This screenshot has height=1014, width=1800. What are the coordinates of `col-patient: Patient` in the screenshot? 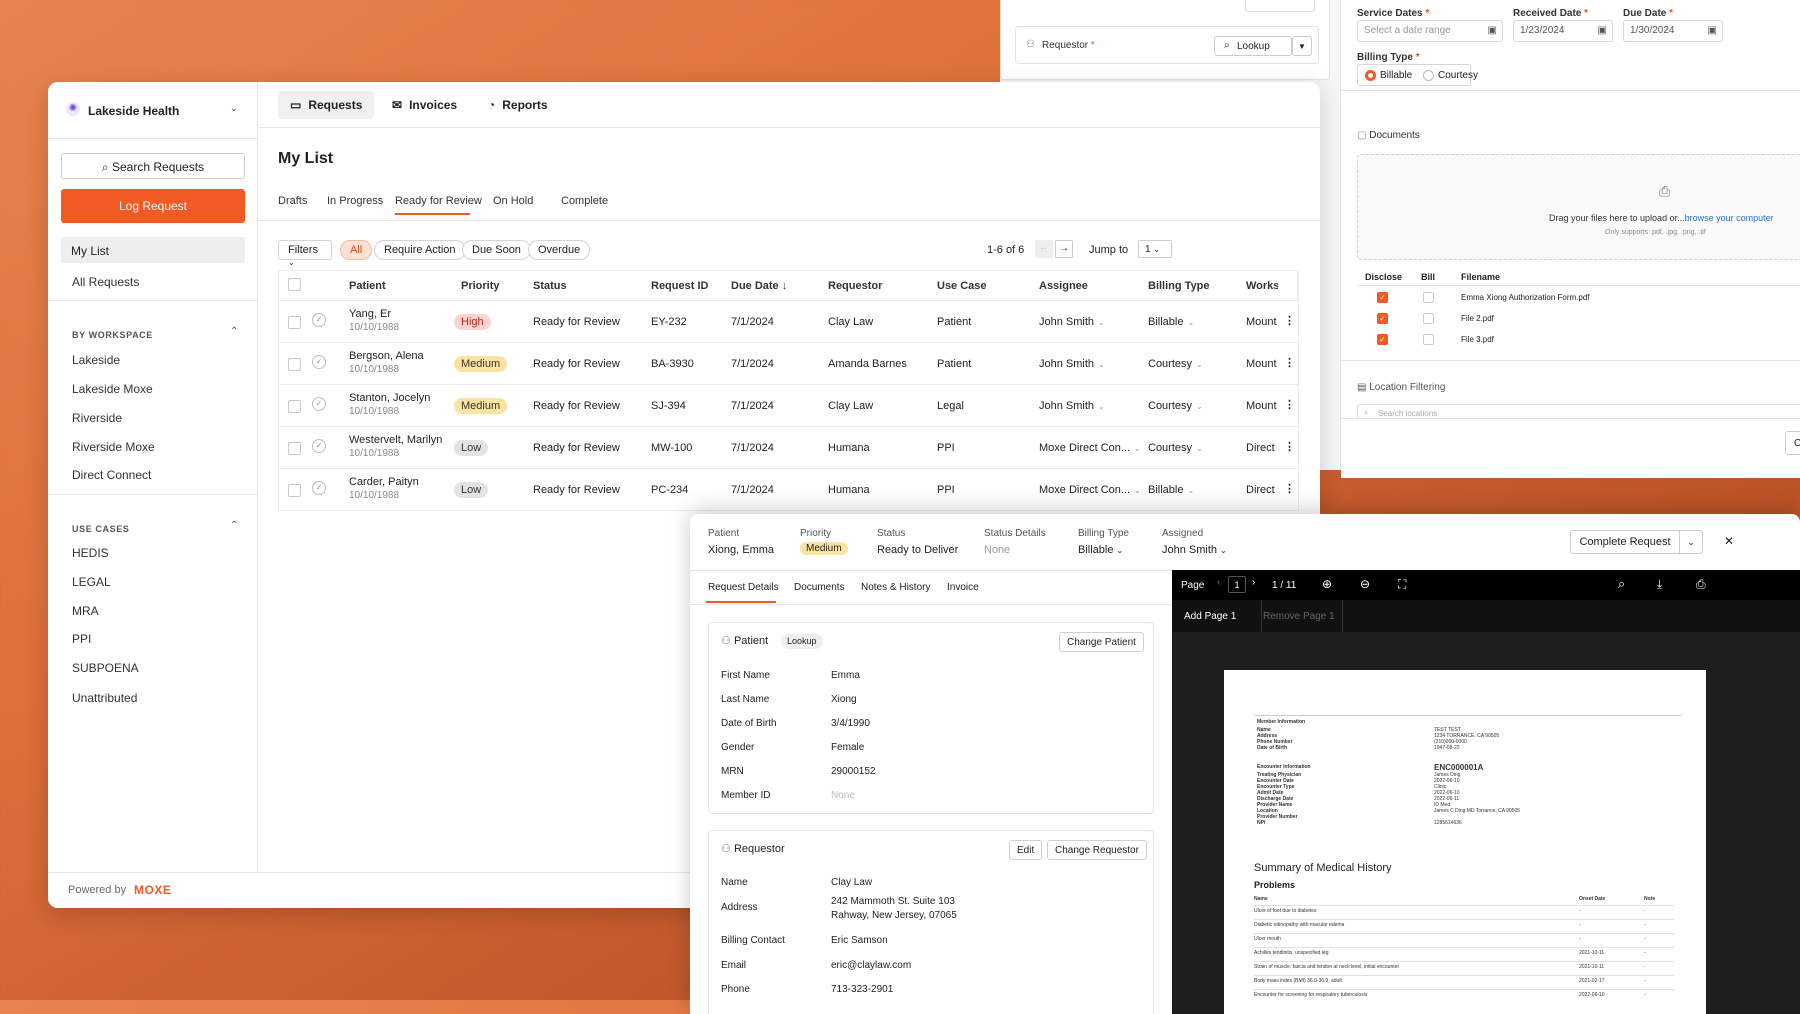 It's located at (367, 286).